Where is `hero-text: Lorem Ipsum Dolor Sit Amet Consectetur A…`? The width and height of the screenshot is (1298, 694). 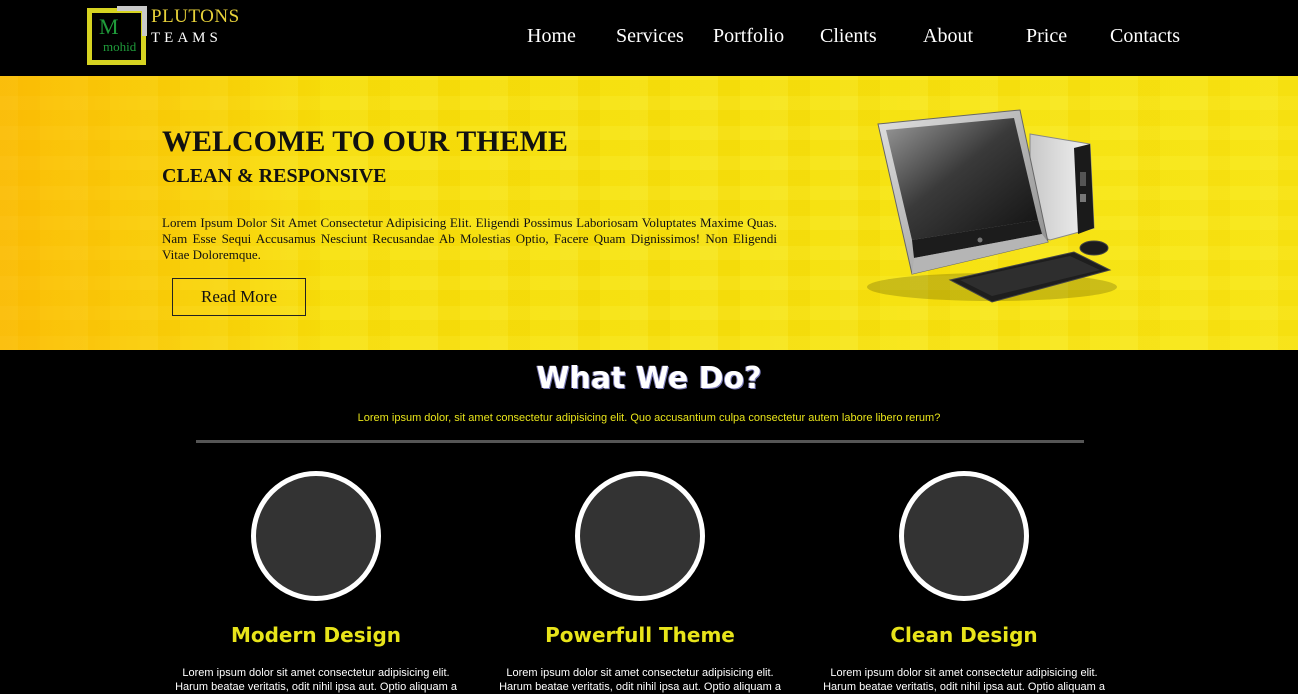 hero-text: Lorem Ipsum Dolor Sit Amet Consectetur A… is located at coordinates (469, 238).